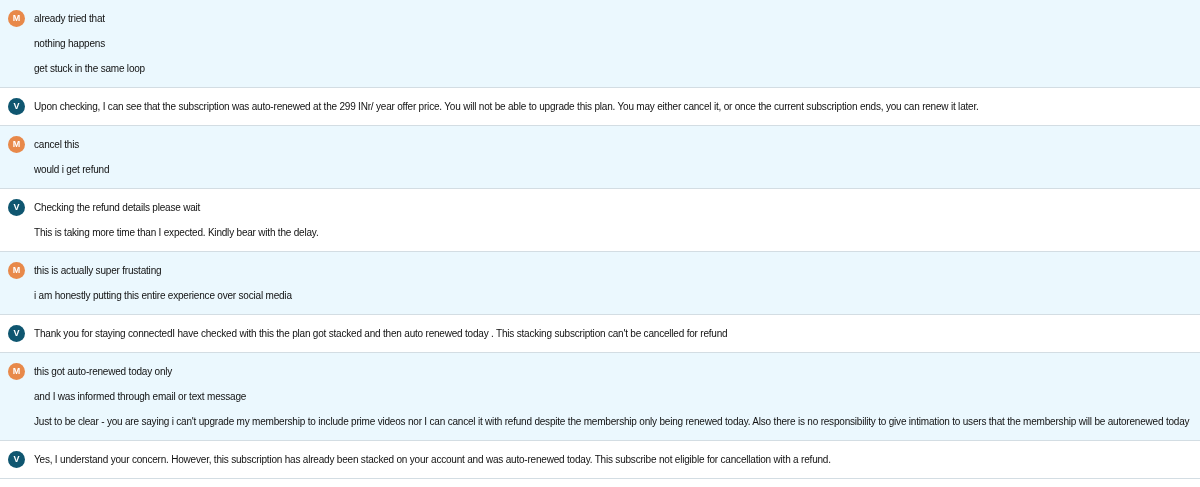 The height and width of the screenshot is (487, 1200). I want to click on message-text: cancel this, so click(57, 145).